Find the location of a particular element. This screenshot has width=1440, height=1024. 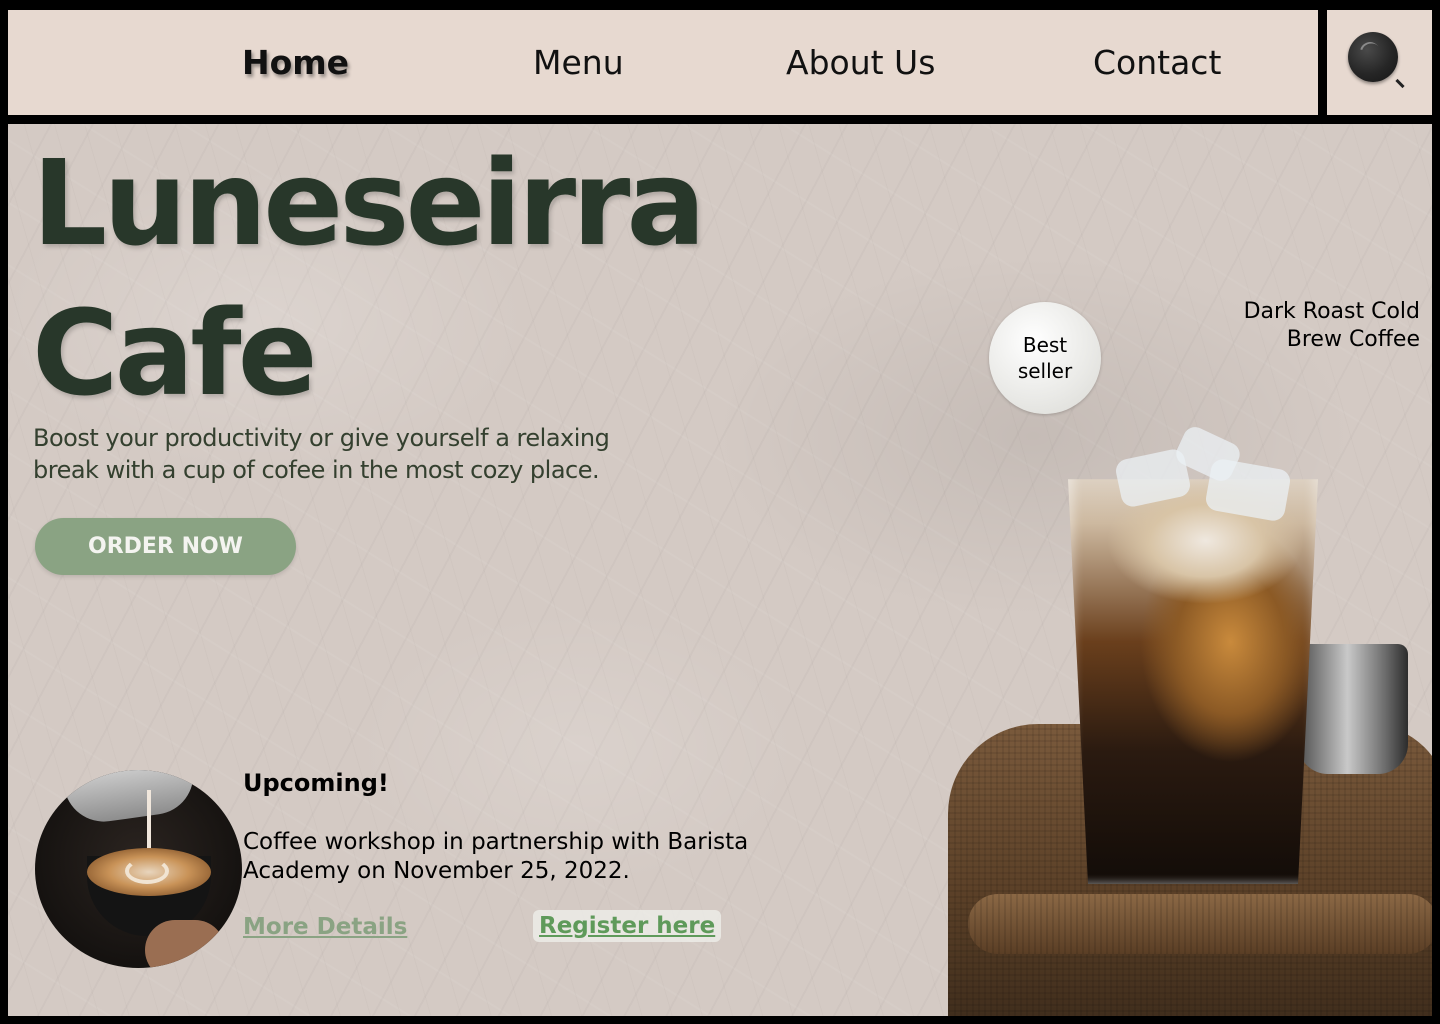

hand-shape is located at coordinates (185, 944).